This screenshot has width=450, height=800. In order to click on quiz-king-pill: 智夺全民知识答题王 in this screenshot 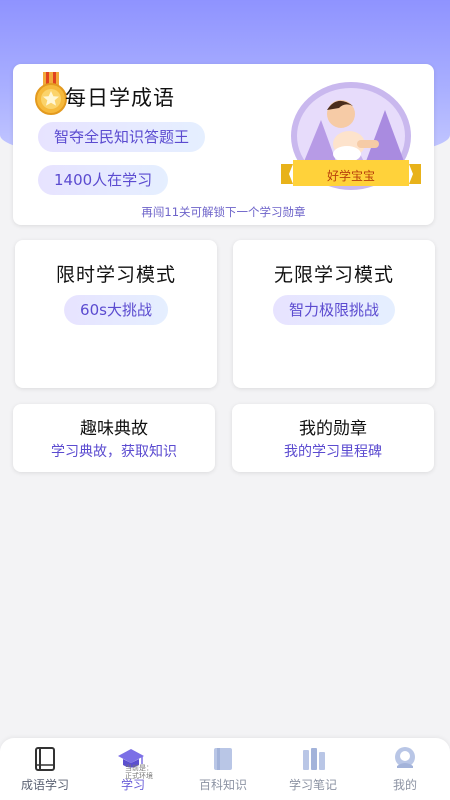, I will do `click(122, 137)`.